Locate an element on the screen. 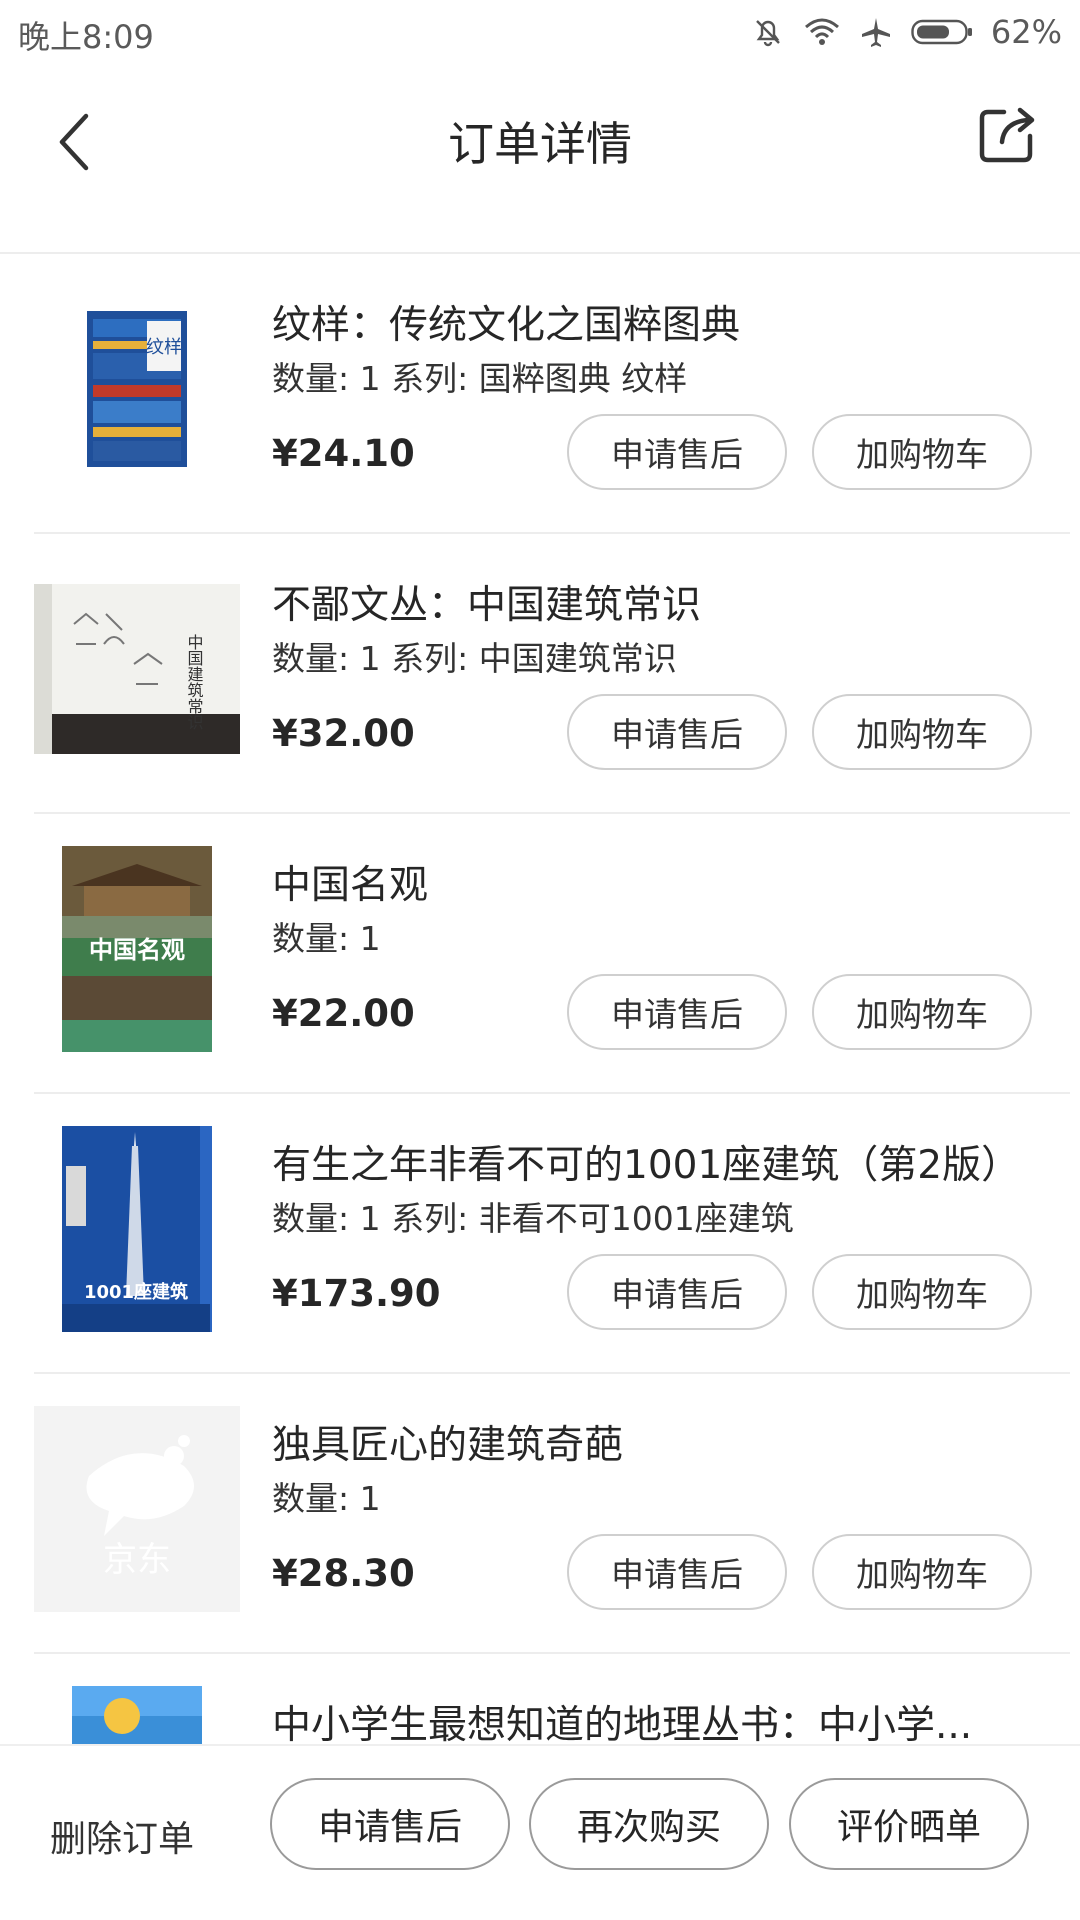 This screenshot has width=1080, height=1920. cover-title-text: 1001座建筑 is located at coordinates (136, 1292).